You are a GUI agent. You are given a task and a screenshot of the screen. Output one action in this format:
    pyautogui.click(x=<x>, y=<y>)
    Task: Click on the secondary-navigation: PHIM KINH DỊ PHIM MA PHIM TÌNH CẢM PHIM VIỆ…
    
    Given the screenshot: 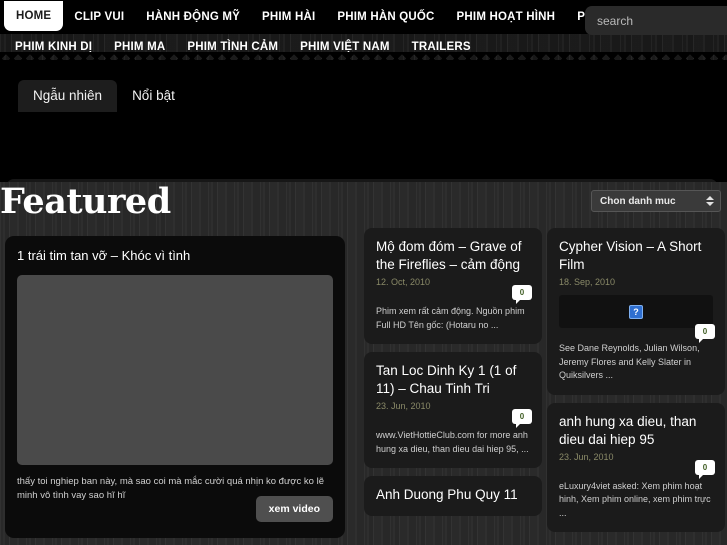 What is the action you would take?
    pyautogui.click(x=241, y=47)
    